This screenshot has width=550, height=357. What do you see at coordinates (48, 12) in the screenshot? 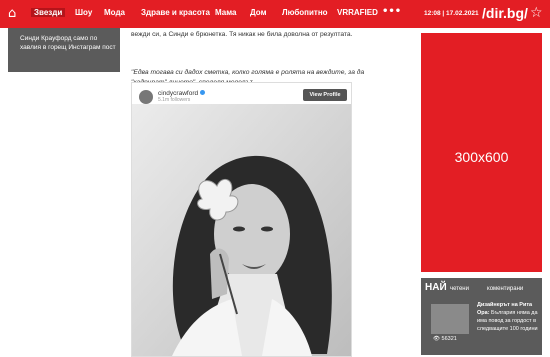
I see `nav-item-zvezdi: Звезди` at bounding box center [48, 12].